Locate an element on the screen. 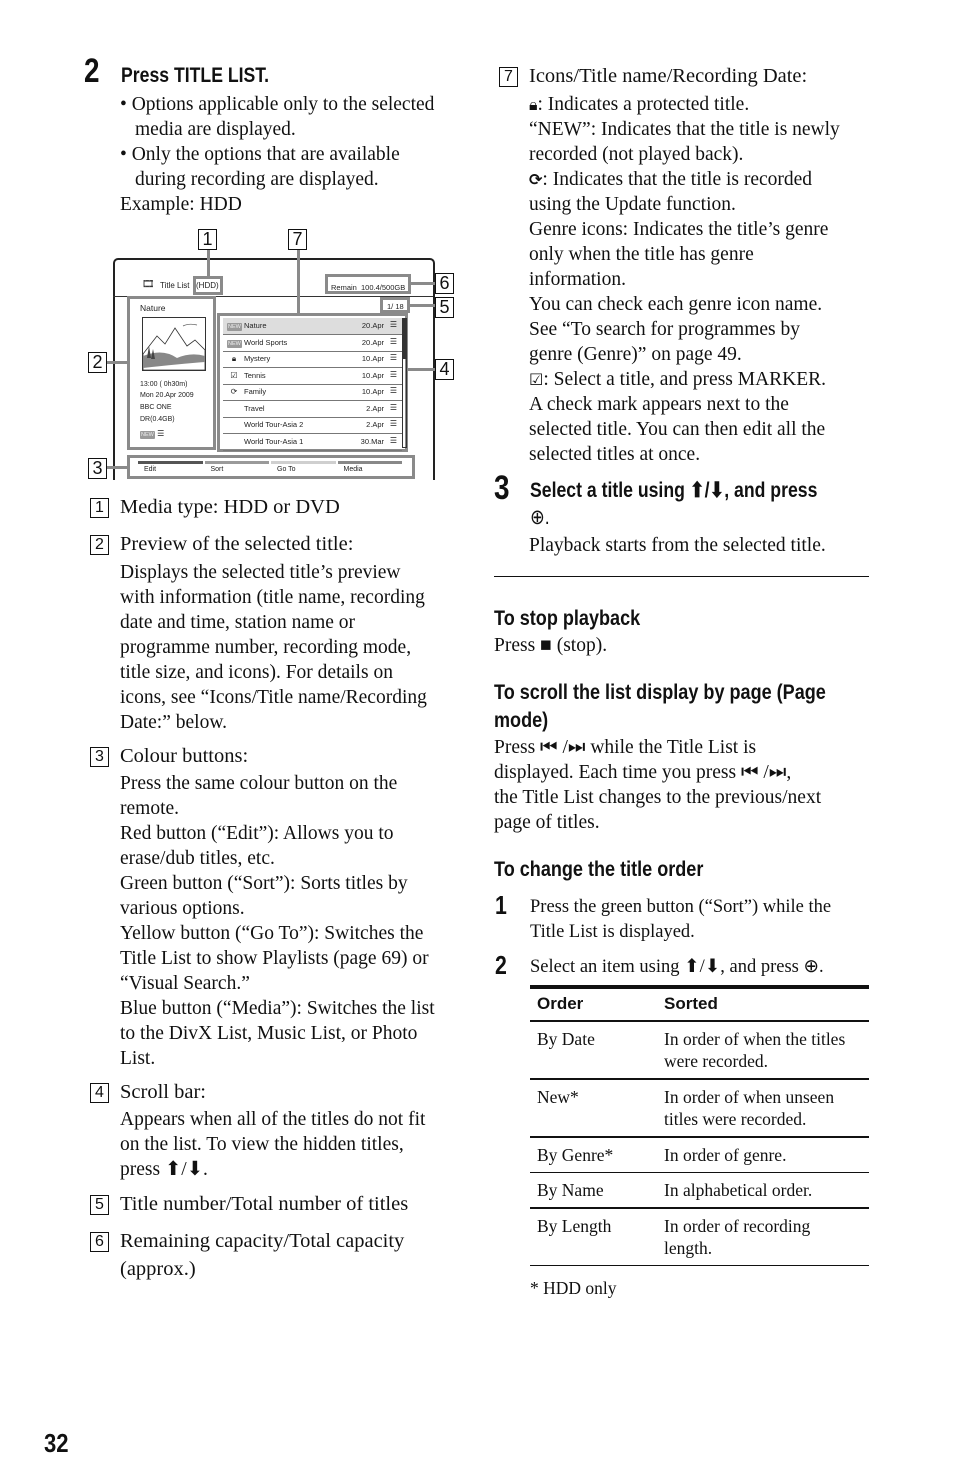  text-line: only when the title has genre is located at coordinates (641, 254).